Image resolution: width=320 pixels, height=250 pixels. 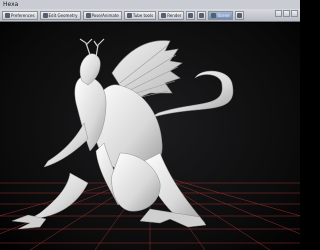 I want to click on light-icon, so click(x=202, y=15).